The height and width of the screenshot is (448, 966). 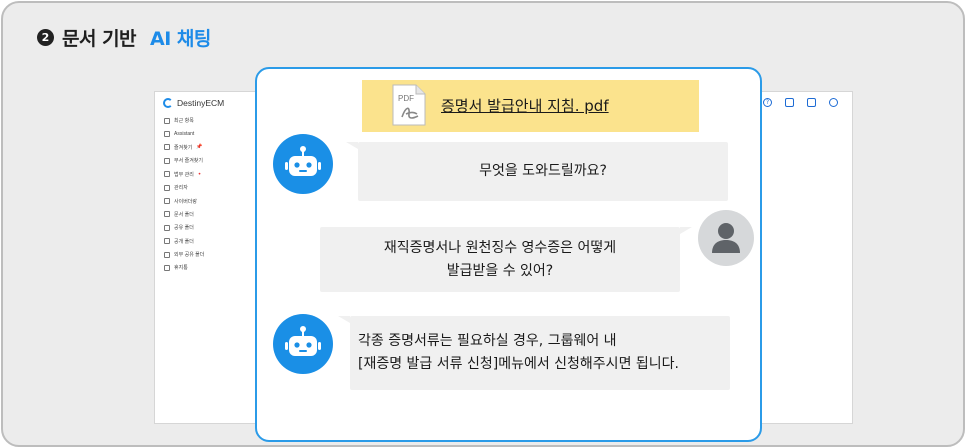 I want to click on monitor-icon, so click(x=789, y=102).